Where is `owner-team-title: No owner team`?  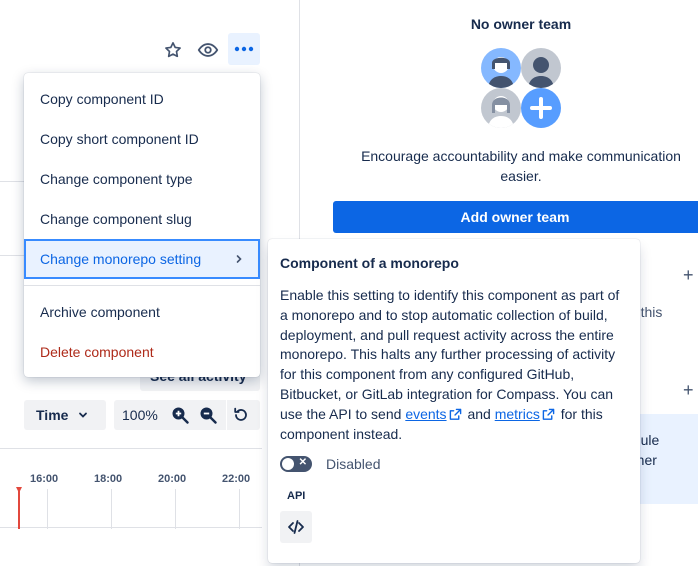 owner-team-title: No owner team is located at coordinates (521, 24).